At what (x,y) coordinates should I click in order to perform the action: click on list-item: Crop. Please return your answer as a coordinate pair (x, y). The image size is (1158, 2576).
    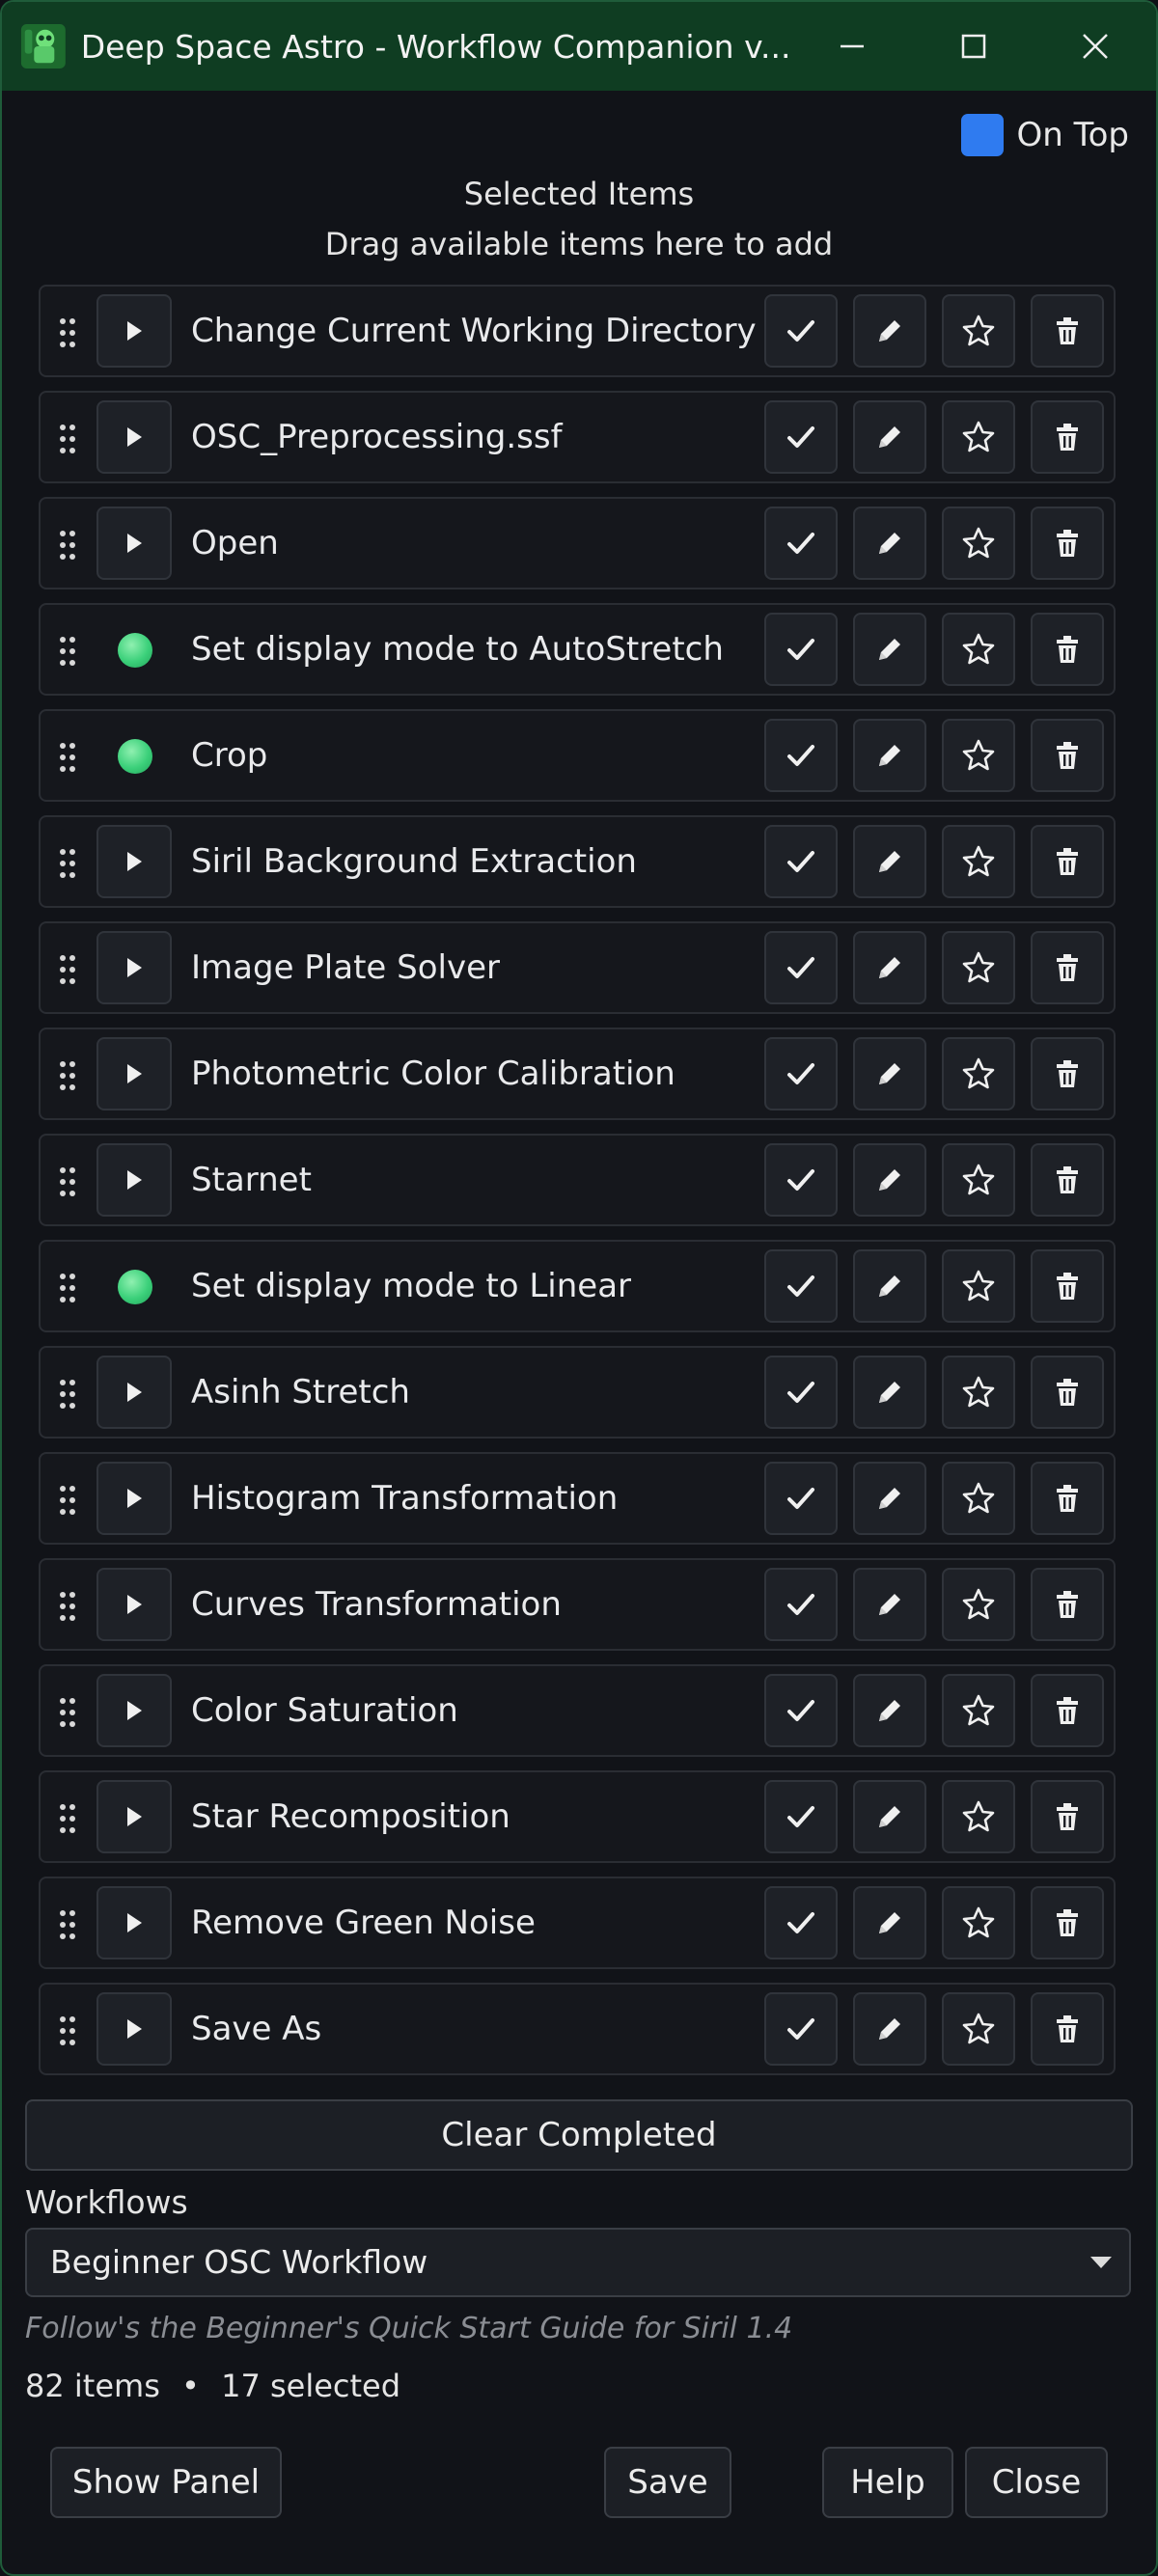
    Looking at the image, I should click on (577, 756).